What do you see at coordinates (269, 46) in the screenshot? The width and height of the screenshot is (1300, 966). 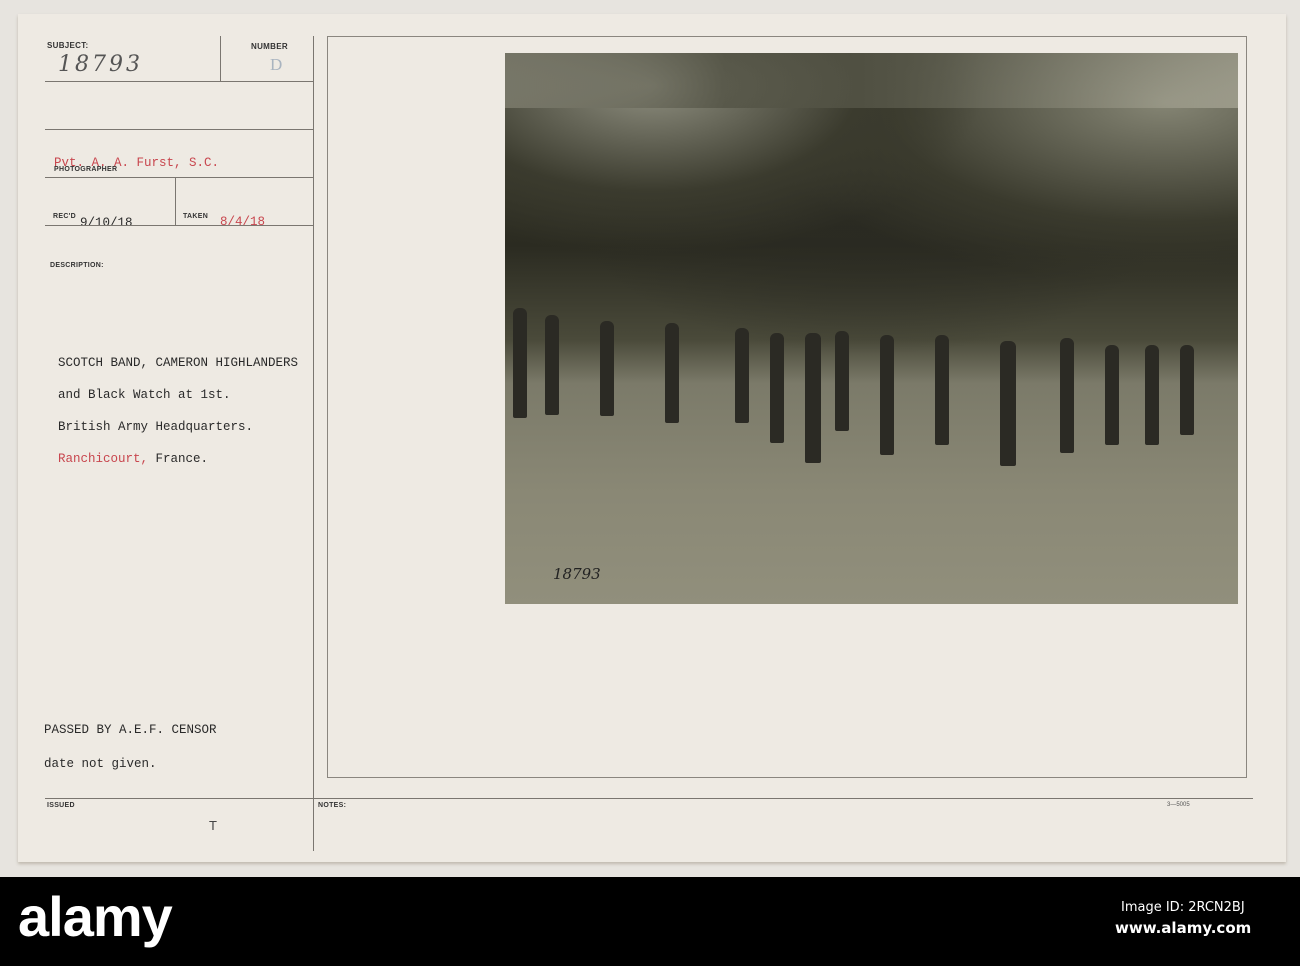 I see `number-label: NUMBER` at bounding box center [269, 46].